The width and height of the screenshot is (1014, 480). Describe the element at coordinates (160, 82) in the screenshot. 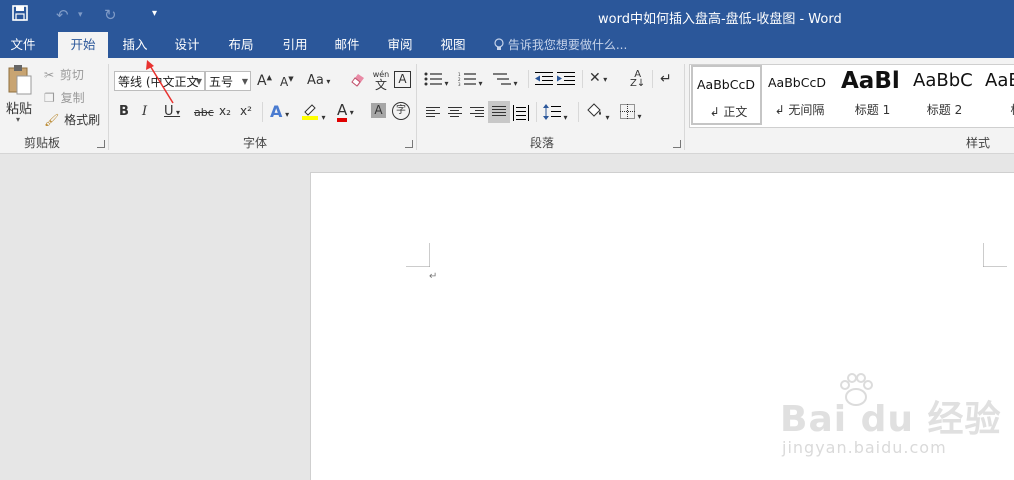

I see `annotation-arrow-icon` at that location.